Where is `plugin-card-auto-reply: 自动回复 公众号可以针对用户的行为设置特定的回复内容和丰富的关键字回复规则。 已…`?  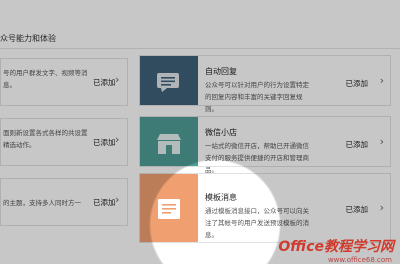
plugin-card-auto-reply: 自动回复 公众号可以针对用户的行为设置特定的回复内容和丰富的关键字回复规则。 已… is located at coordinates (265, 84).